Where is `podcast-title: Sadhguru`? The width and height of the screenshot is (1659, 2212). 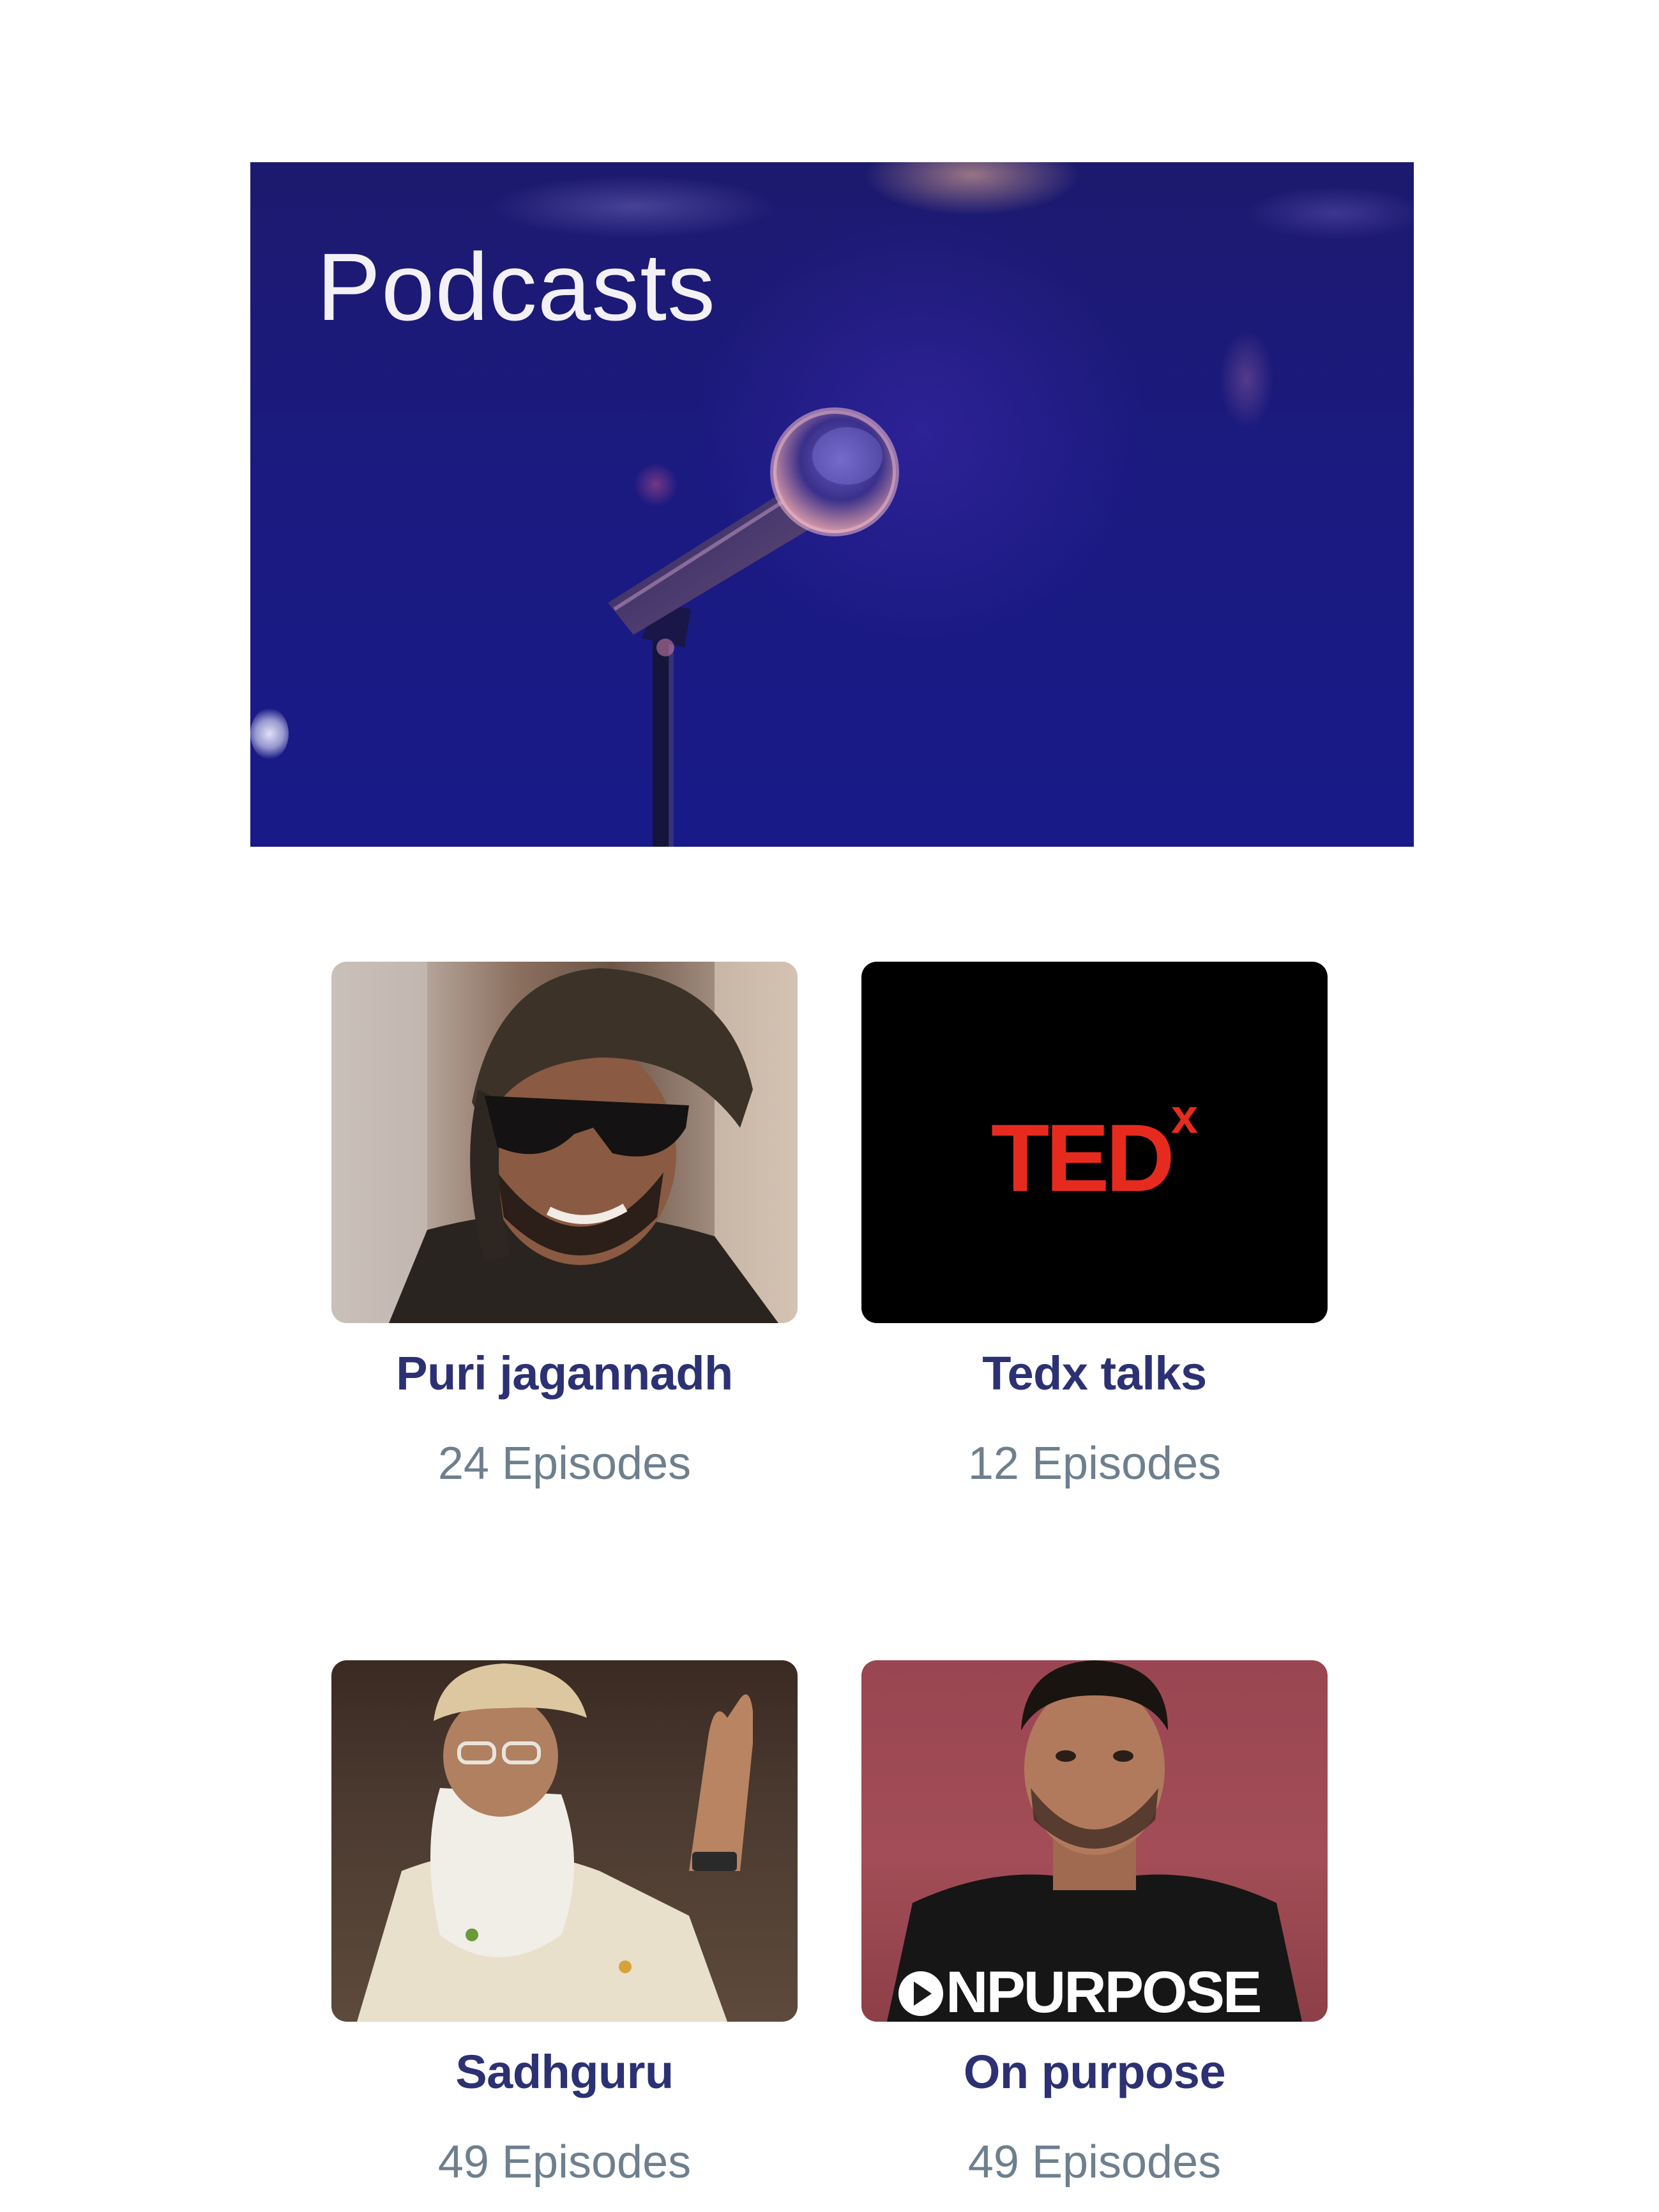 podcast-title: Sadhguru is located at coordinates (564, 2072).